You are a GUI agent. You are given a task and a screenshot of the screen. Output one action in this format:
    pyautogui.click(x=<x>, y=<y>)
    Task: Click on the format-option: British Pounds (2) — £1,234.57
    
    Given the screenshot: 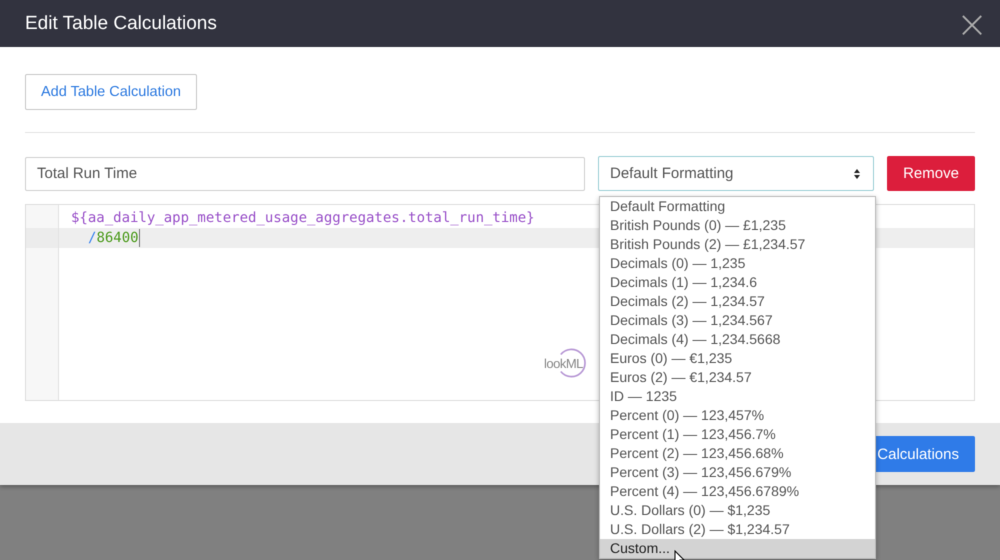 What is the action you would take?
    pyautogui.click(x=737, y=244)
    